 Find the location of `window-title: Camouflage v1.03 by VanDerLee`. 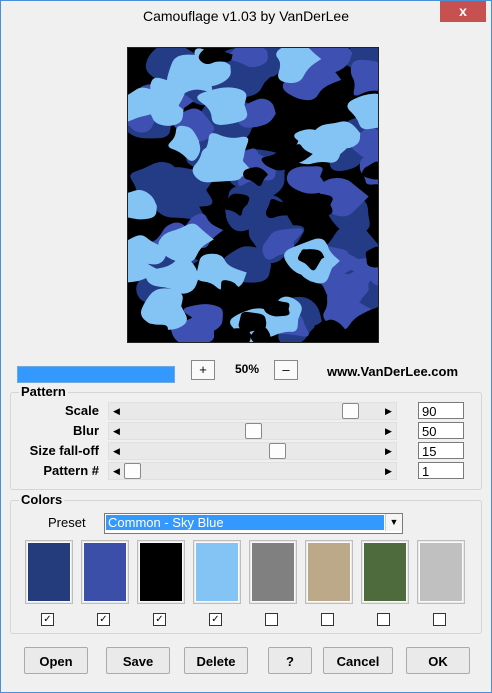

window-title: Camouflage v1.03 by VanDerLee is located at coordinates (246, 16).